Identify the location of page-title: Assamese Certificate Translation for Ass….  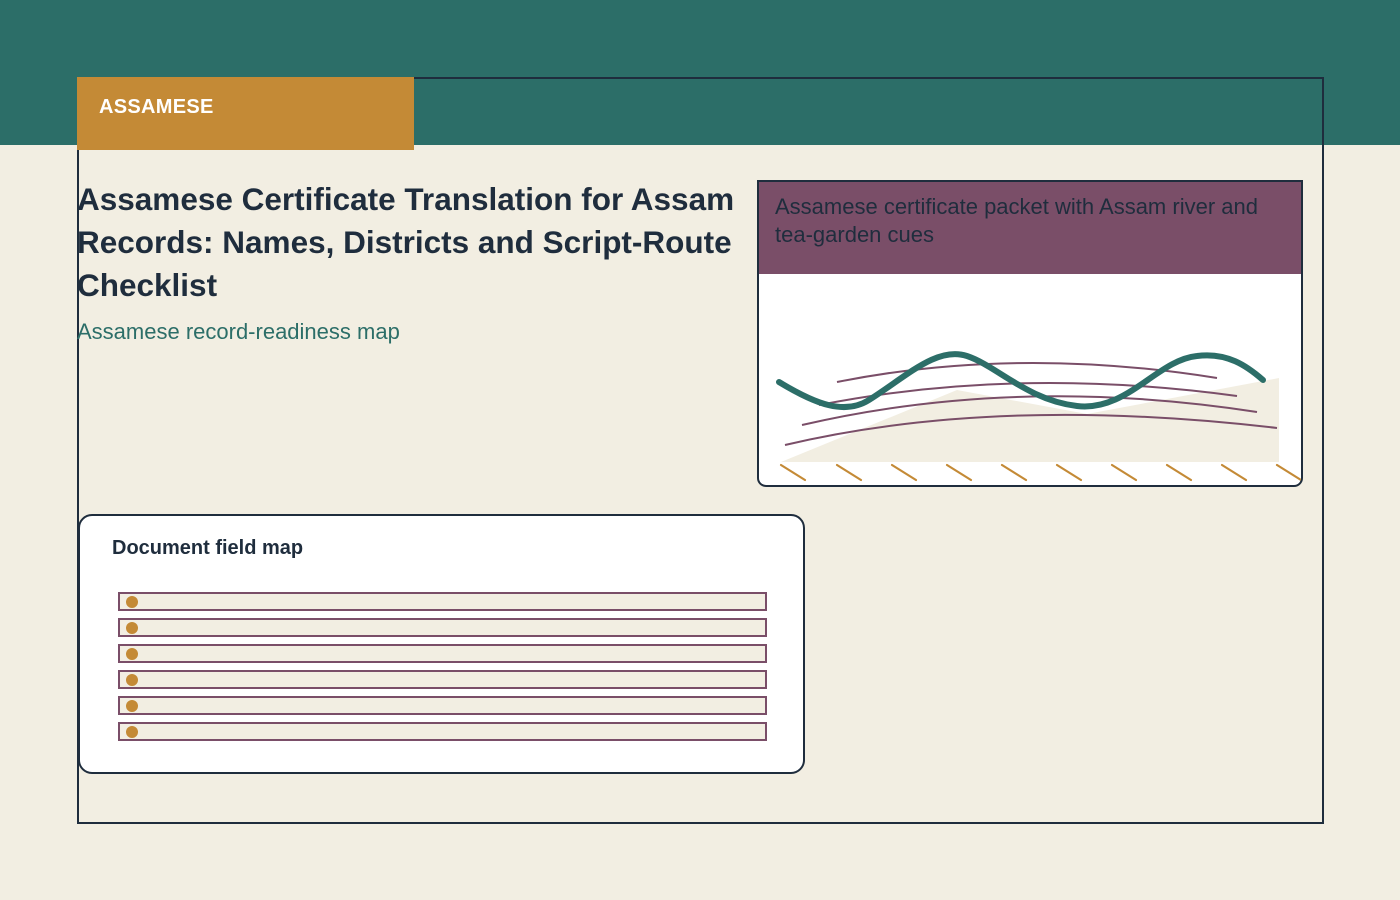
(406, 242).